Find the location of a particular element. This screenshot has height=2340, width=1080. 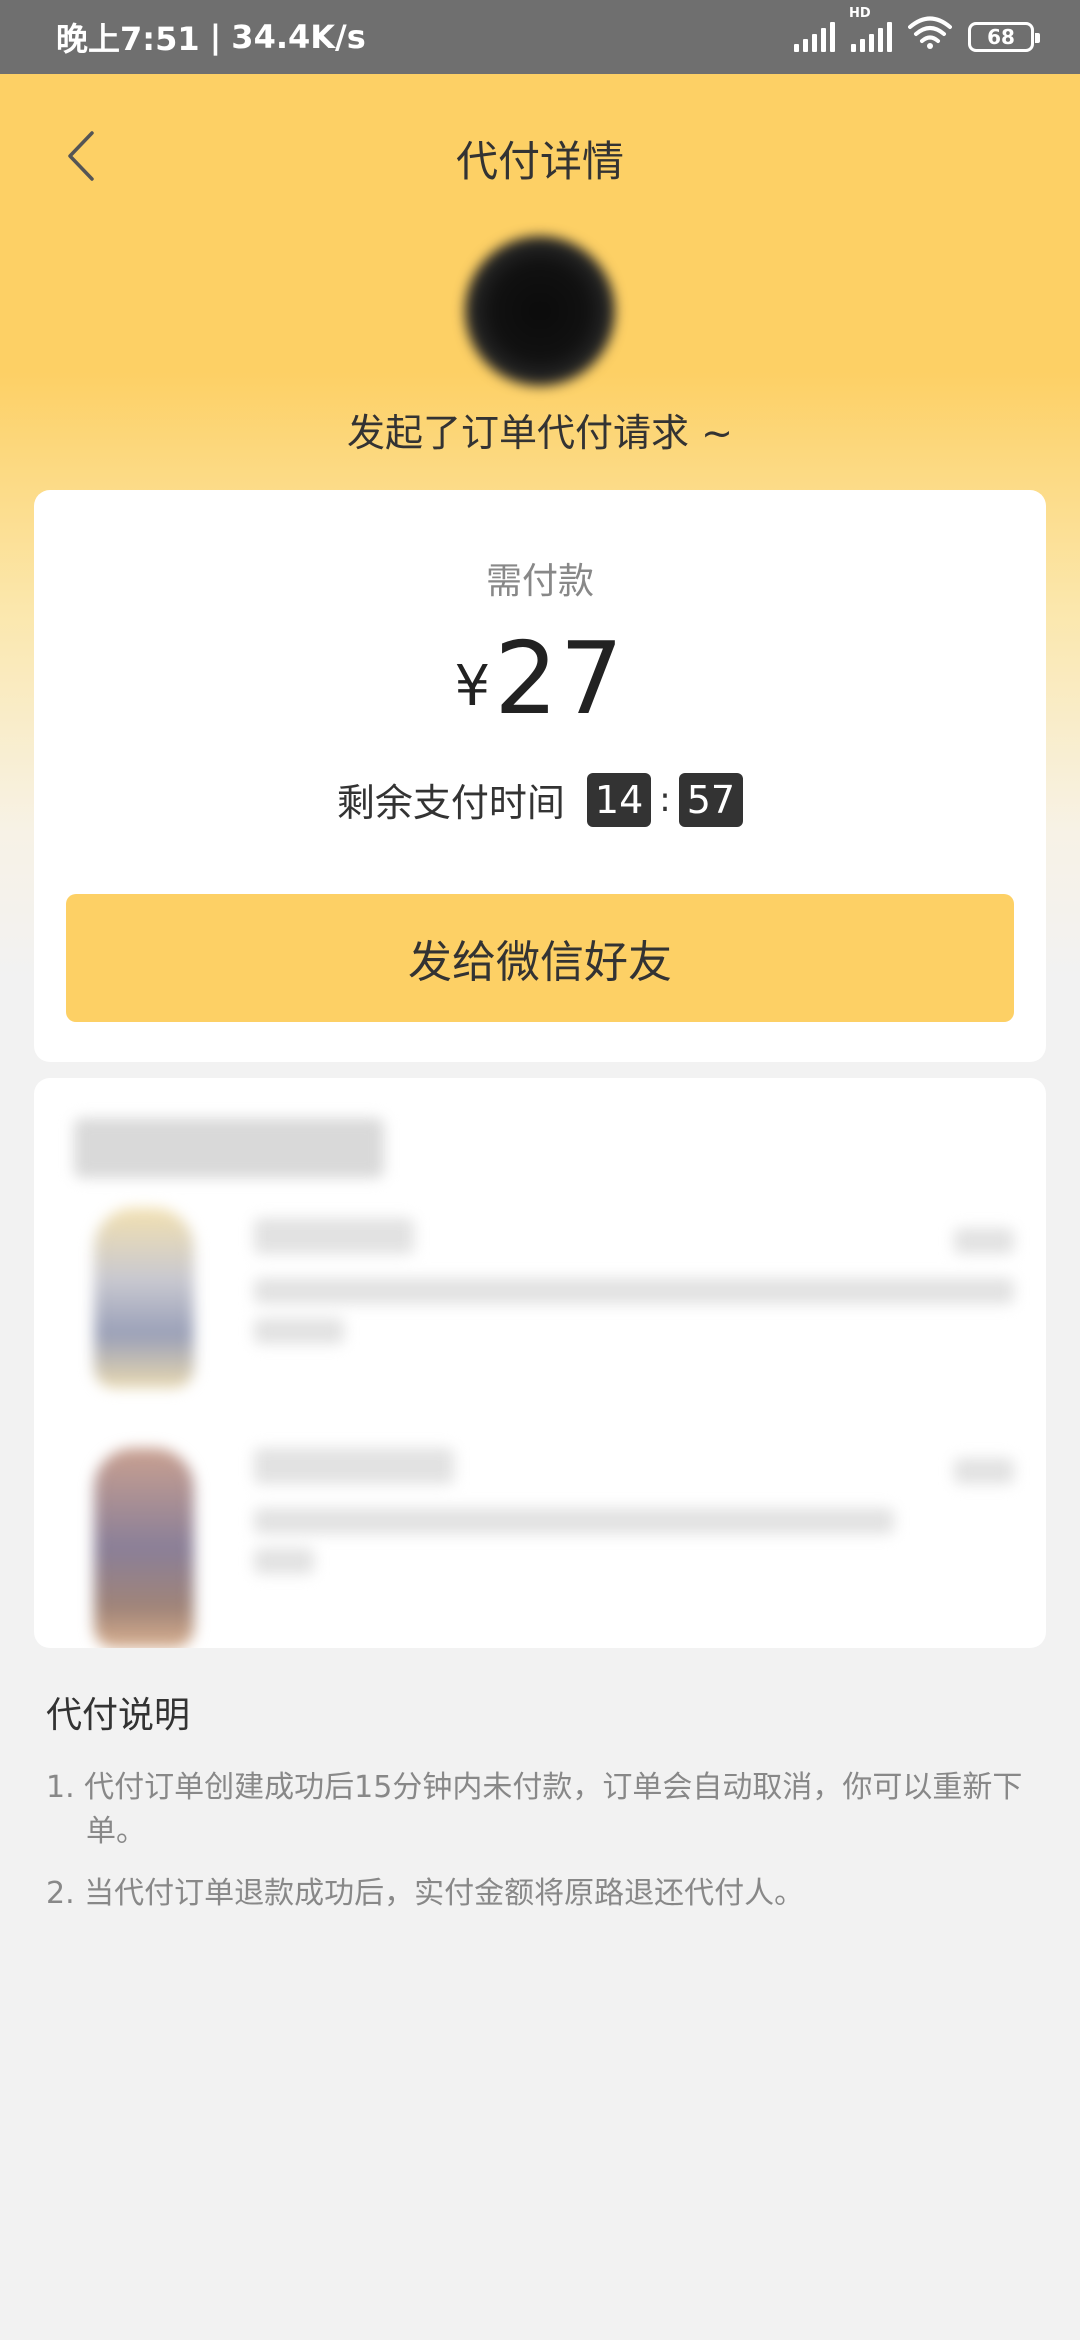

notes-item: 2. 当代付订单退款成功后，实付金额将原路退还代付人。 is located at coordinates (425, 1893).